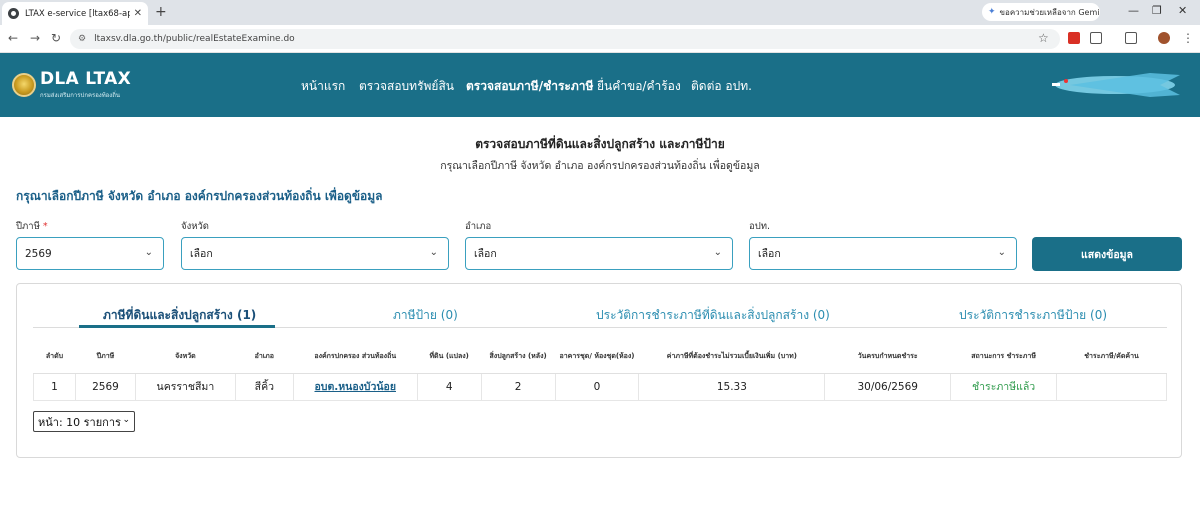  Describe the element at coordinates (28, 226) in the screenshot. I see `year-label-text: ปีภาษี` at that location.